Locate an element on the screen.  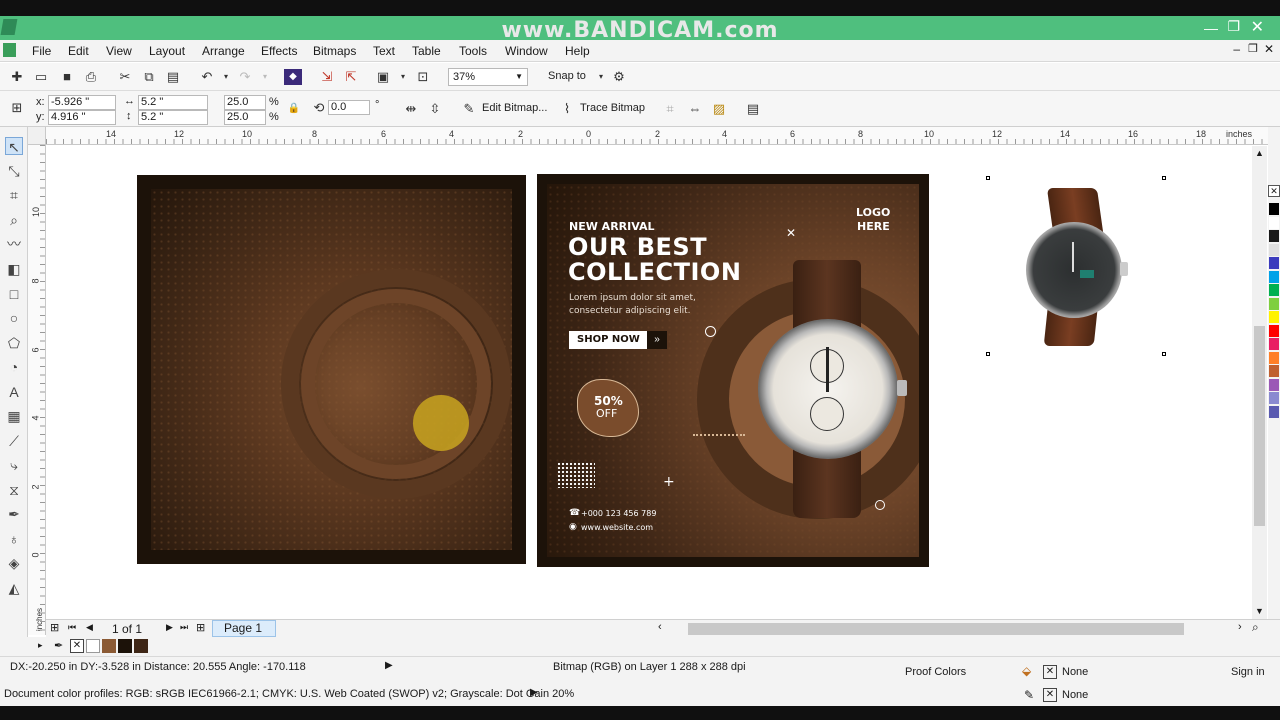
lock-ratio-icon: 🔒 is located at coordinates (294, 109).